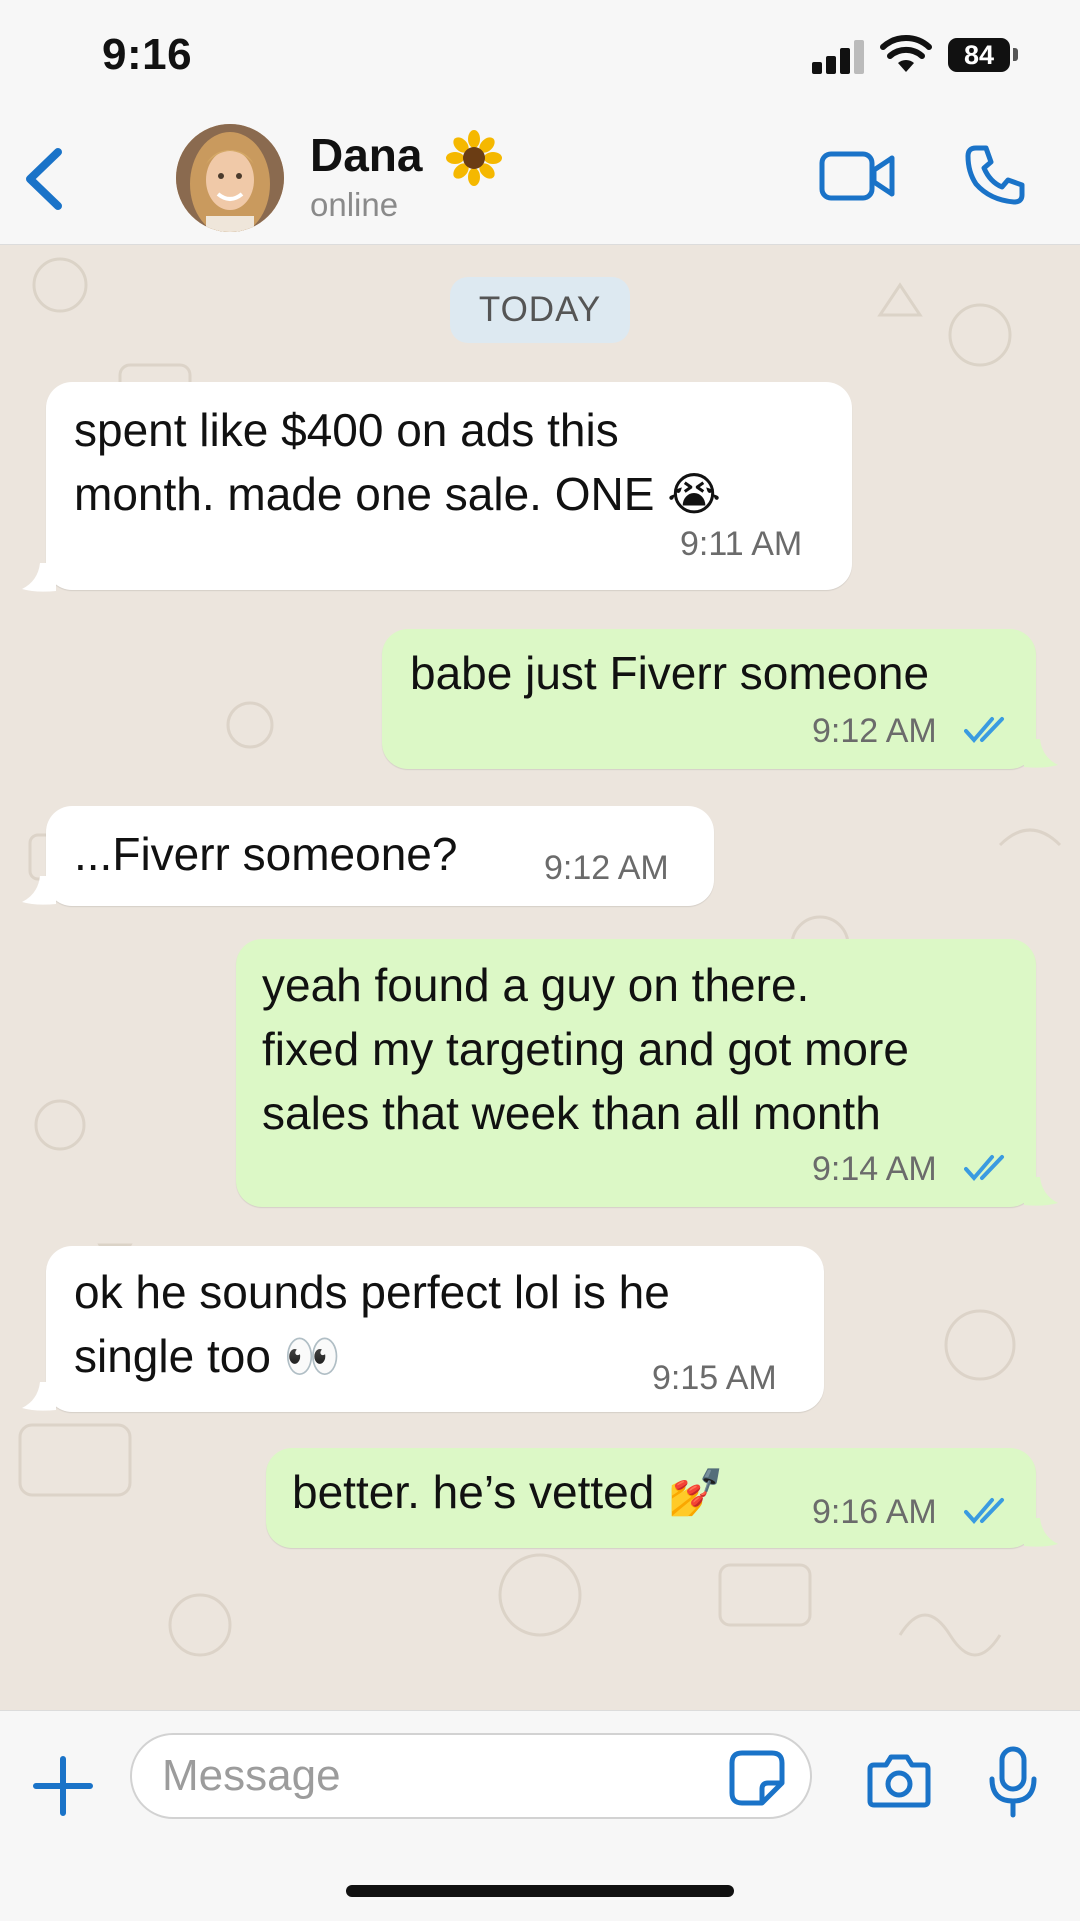 The height and width of the screenshot is (1921, 1080). I want to click on camera-icon, so click(899, 1781).